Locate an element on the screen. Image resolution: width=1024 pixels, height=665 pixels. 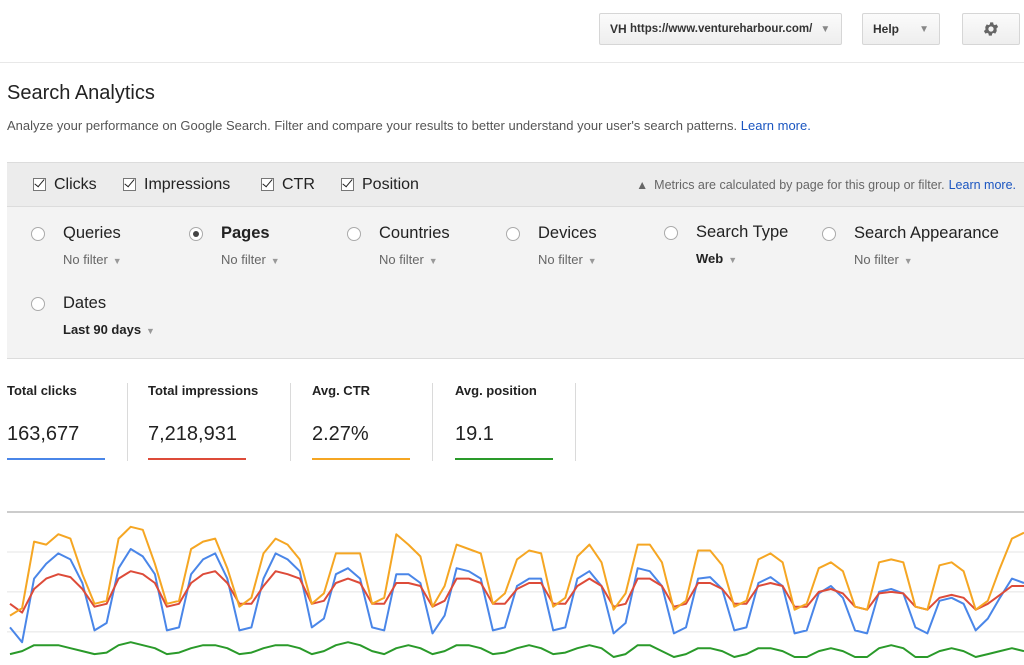
metric-checkbox-ctr: CTR is located at coordinates (288, 184).